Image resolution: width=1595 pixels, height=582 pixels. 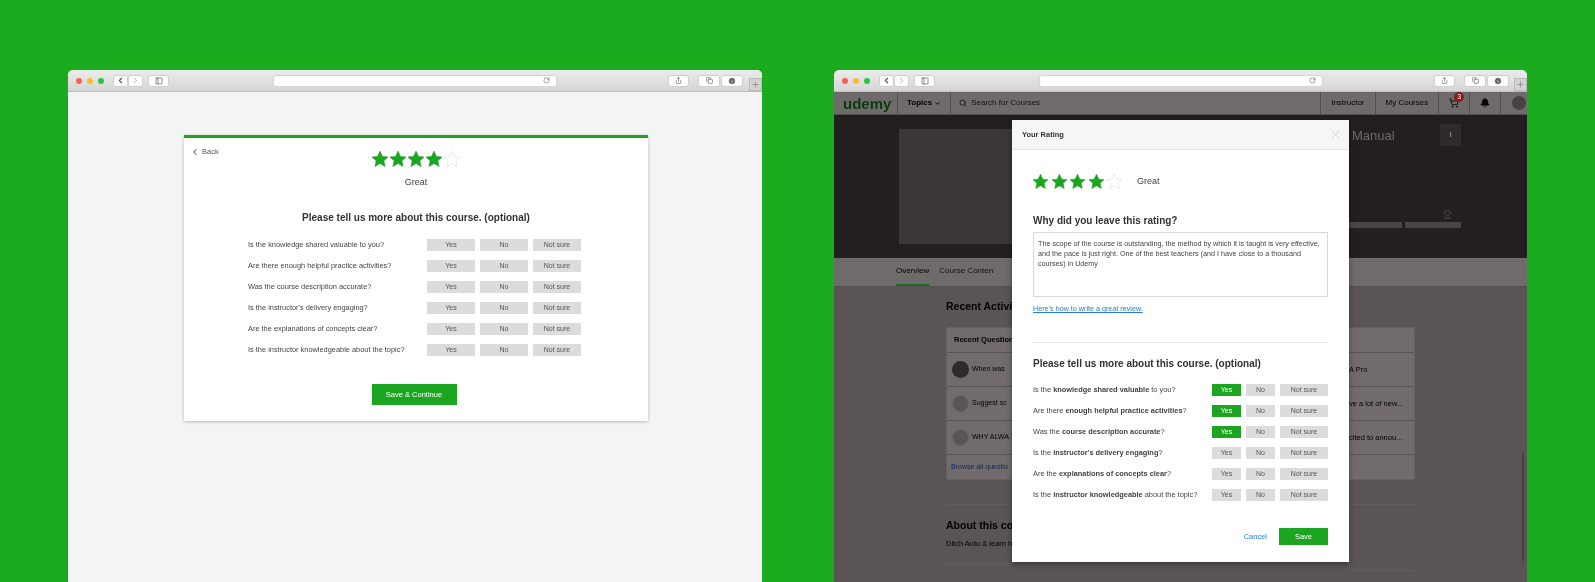 I want to click on nav-link: My Courses, so click(x=1407, y=103).